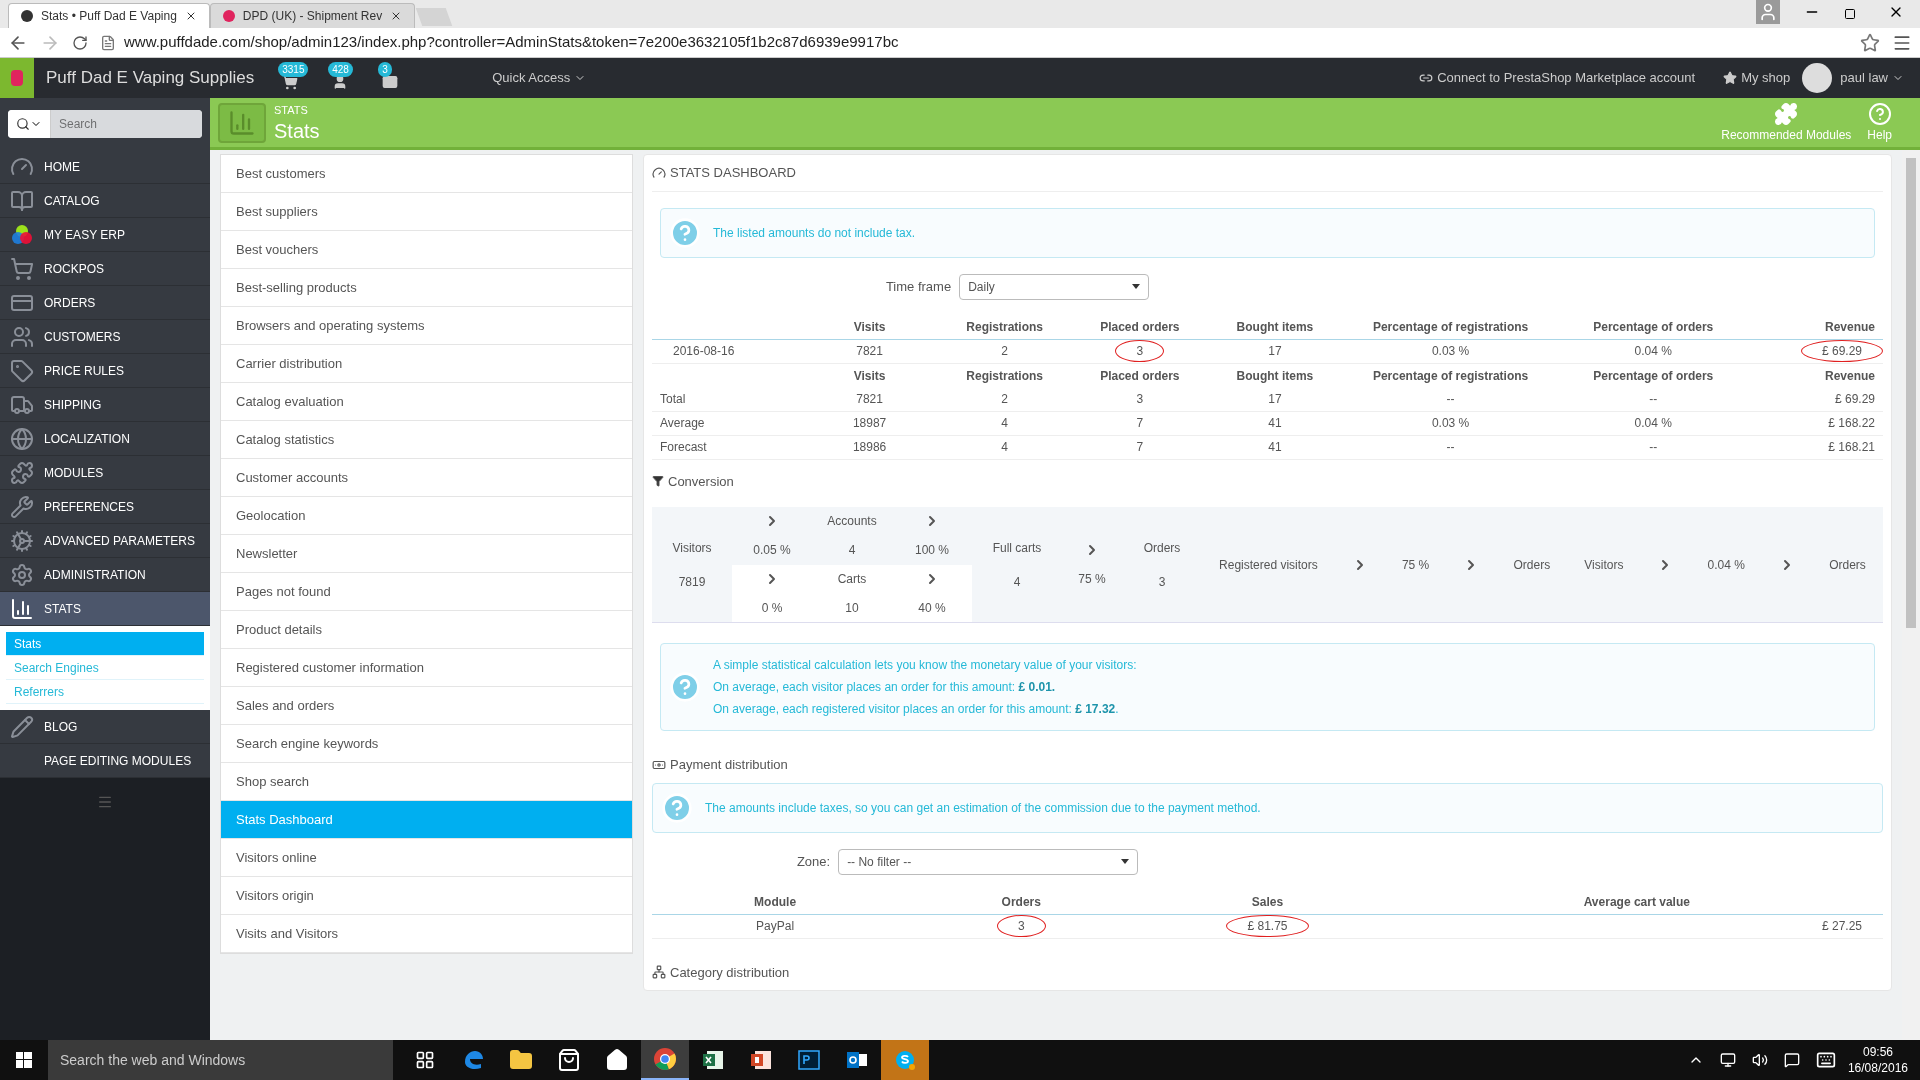 Image resolution: width=1920 pixels, height=1080 pixels. Describe the element at coordinates (426, 364) in the screenshot. I see `stats-list-item: Carrier distribution` at that location.